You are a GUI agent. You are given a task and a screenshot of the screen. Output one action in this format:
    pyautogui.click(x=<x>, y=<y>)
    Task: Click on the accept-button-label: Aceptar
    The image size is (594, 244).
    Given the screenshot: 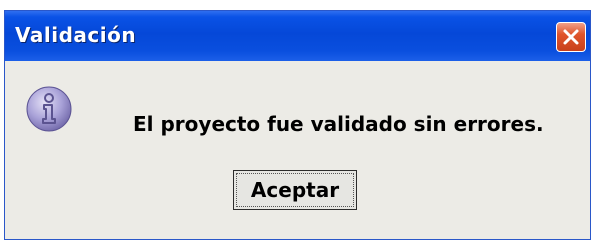 What is the action you would take?
    pyautogui.click(x=295, y=190)
    